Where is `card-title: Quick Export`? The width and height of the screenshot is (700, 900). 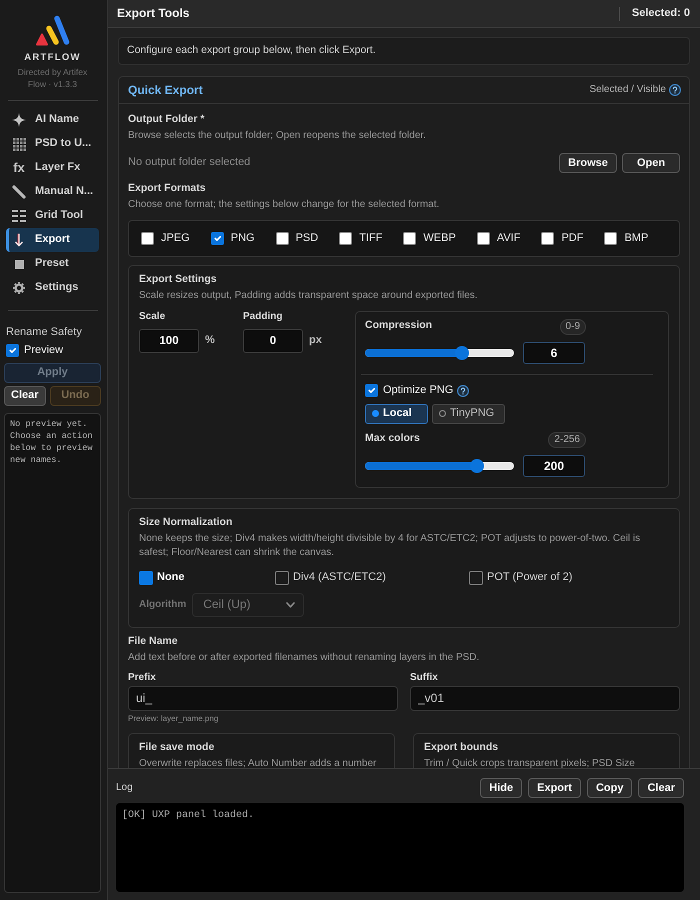 card-title: Quick Export is located at coordinates (165, 90).